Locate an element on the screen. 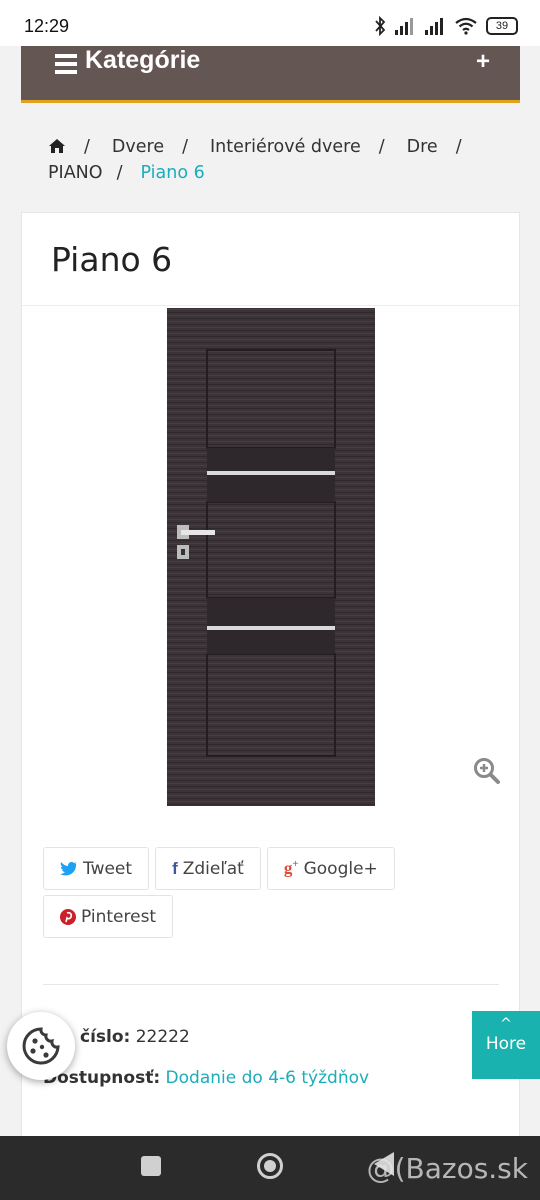 The height and width of the screenshot is (1200, 540). product-availability: Dostupnosť: Dodanie do 4-6 týždňov is located at coordinates (206, 1078).